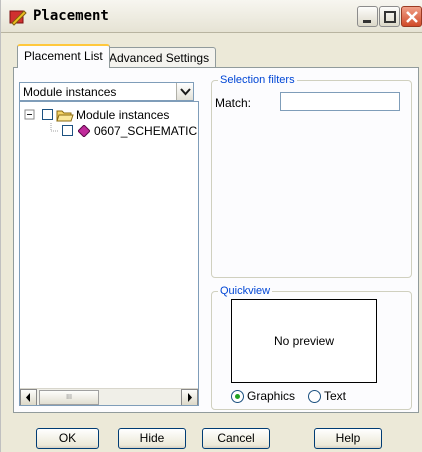  I want to click on arrow-left-icon, so click(28, 397).